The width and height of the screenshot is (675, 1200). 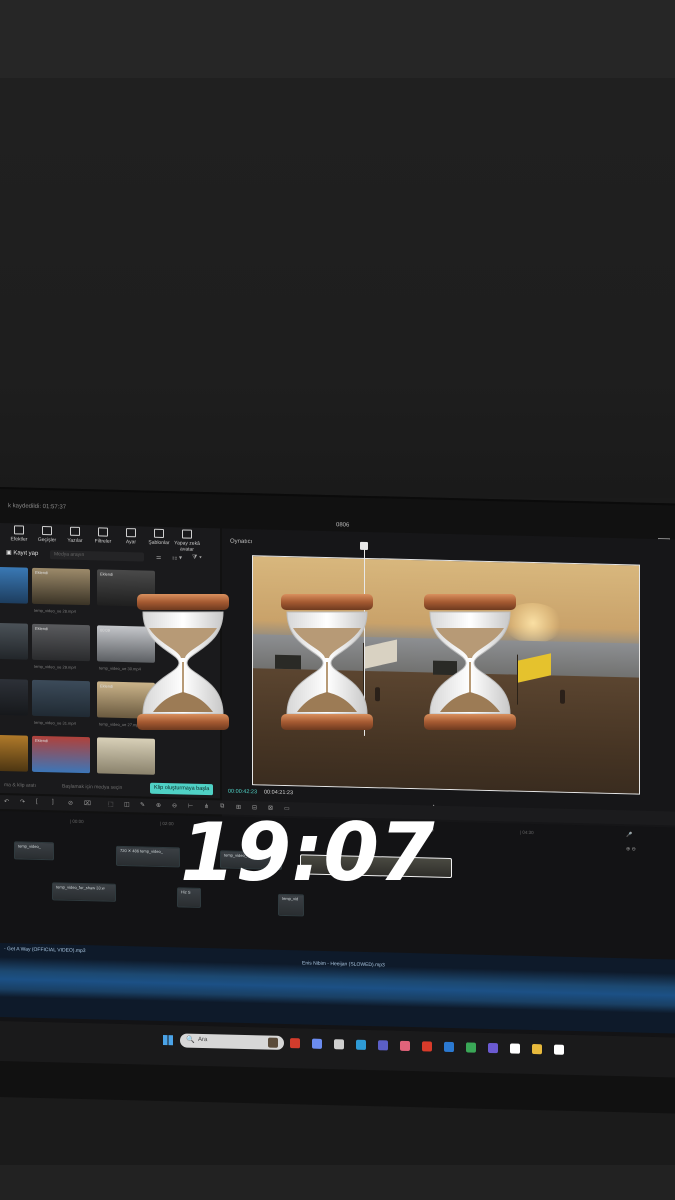 What do you see at coordinates (197, 558) in the screenshot?
I see `filter-icon: ⧩ ▾` at bounding box center [197, 558].